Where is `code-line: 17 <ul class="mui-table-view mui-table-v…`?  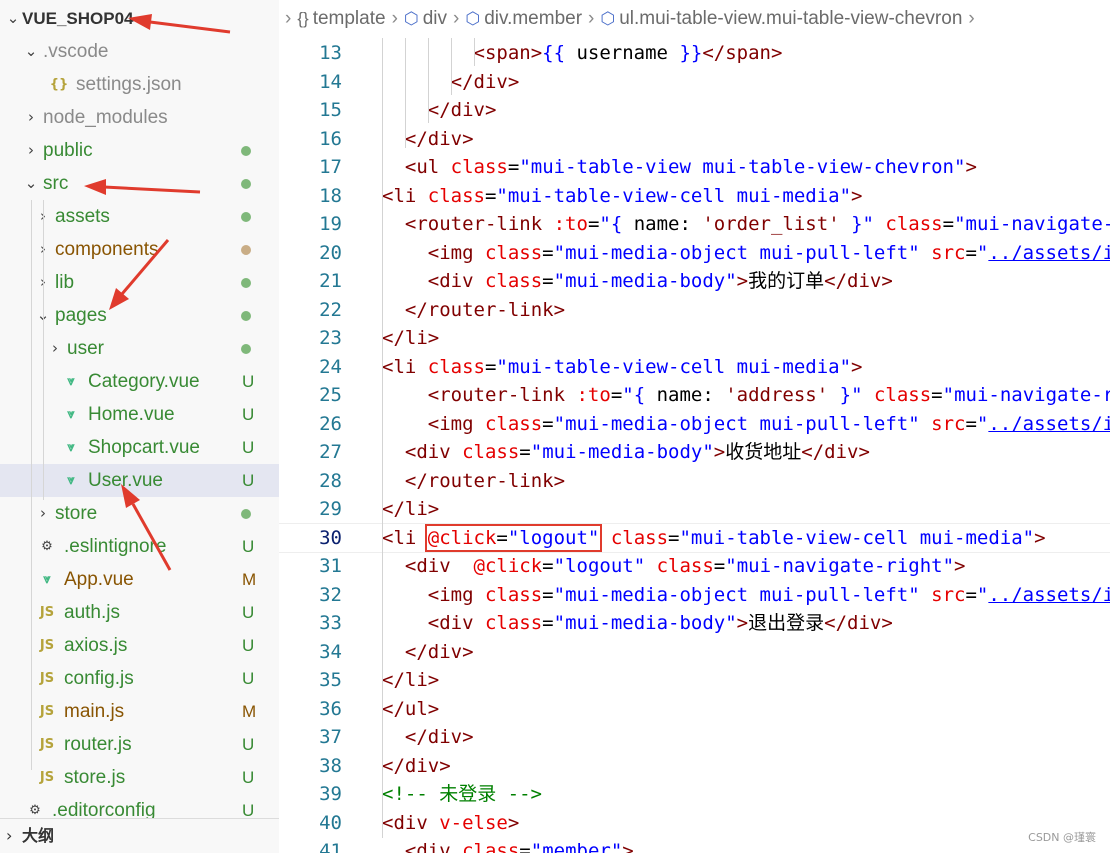 code-line: 17 <ul class="mui-table-view mui-table-v… is located at coordinates (694, 167).